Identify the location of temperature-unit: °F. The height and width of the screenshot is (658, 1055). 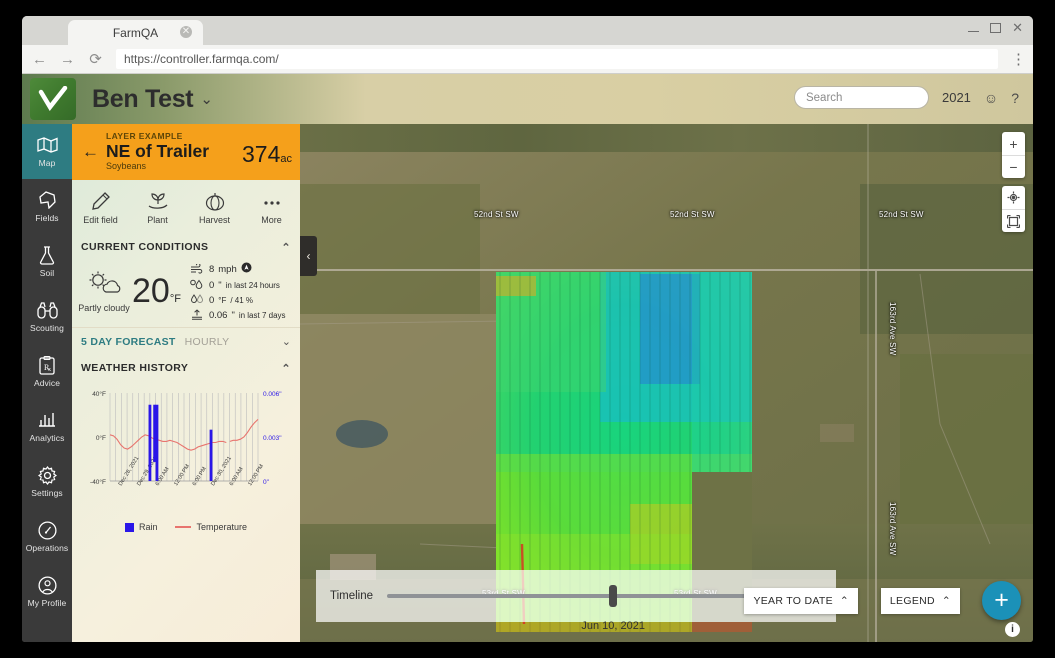
(175, 299).